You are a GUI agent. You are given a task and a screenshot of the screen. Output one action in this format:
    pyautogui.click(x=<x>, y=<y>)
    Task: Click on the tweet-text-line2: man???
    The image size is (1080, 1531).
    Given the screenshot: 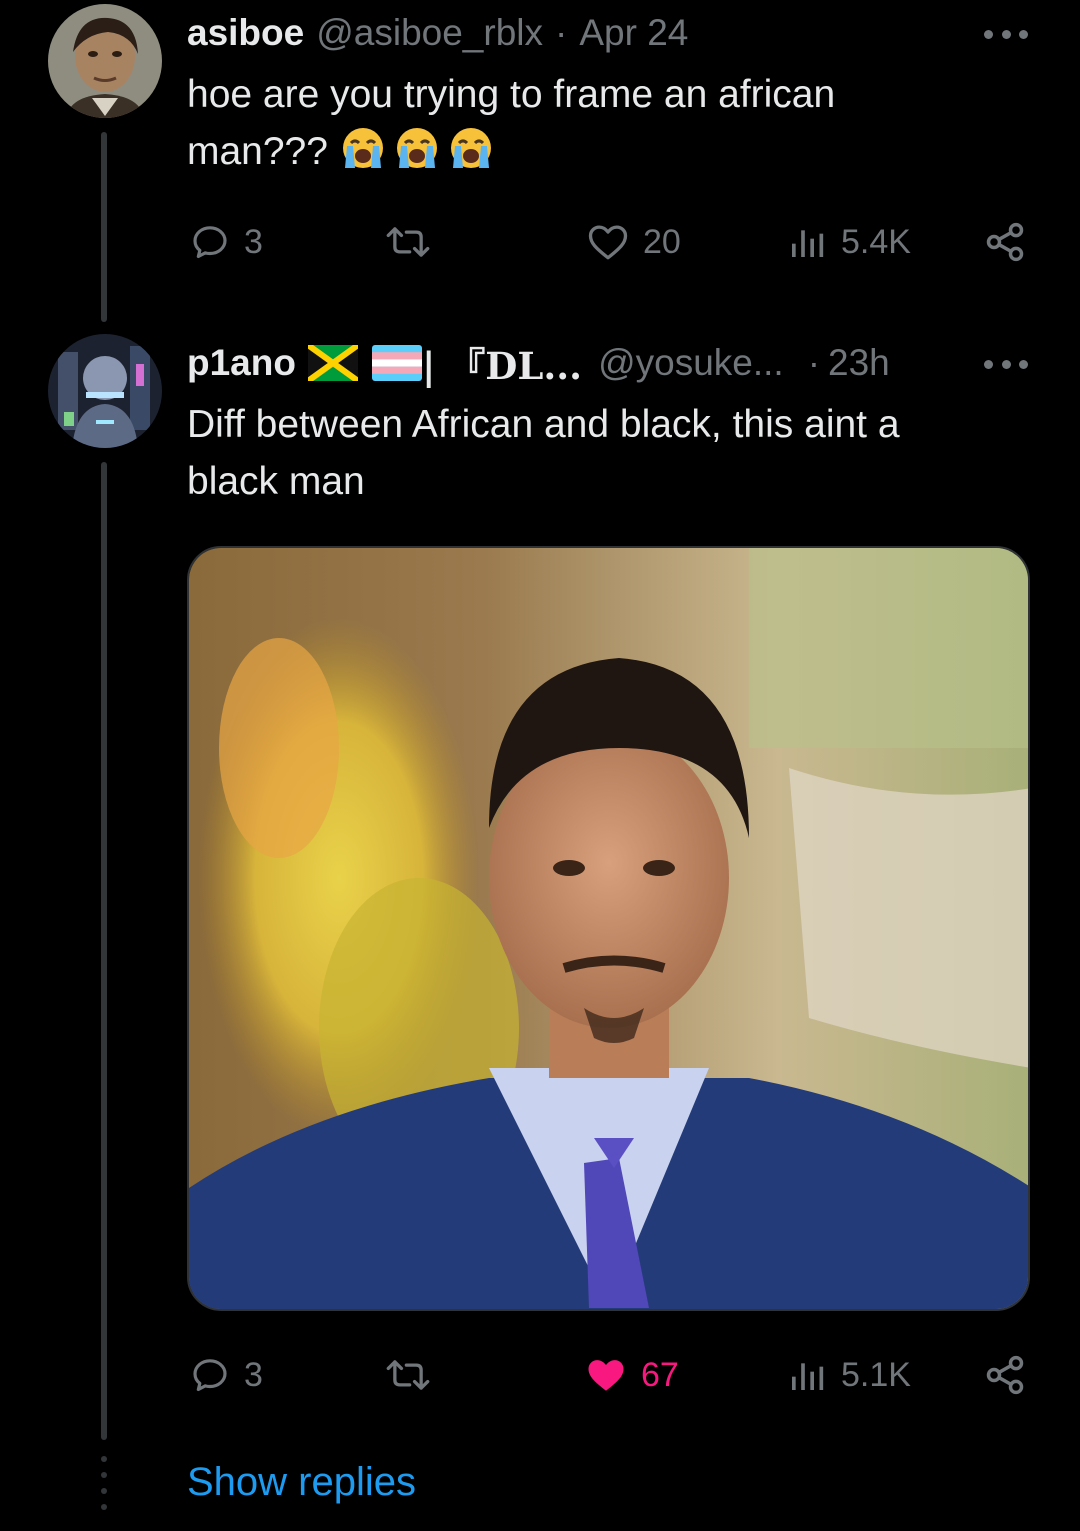 What is the action you would take?
    pyautogui.click(x=257, y=151)
    